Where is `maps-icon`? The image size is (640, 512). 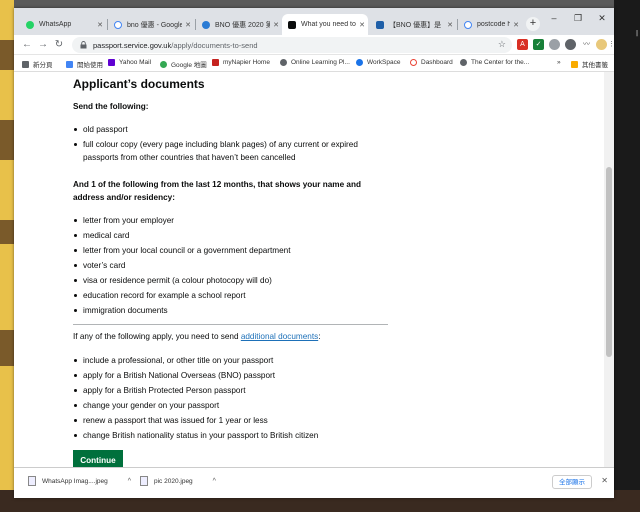
maps-icon is located at coordinates (163, 64).